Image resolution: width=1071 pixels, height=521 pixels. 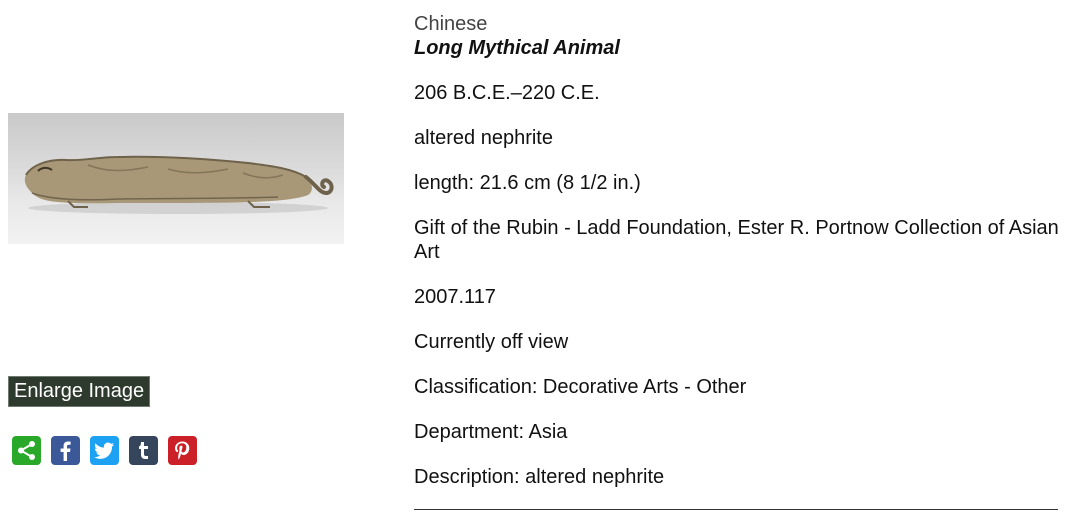 What do you see at coordinates (517, 48) in the screenshot?
I see `artwork-title: Long Mythical Animal` at bounding box center [517, 48].